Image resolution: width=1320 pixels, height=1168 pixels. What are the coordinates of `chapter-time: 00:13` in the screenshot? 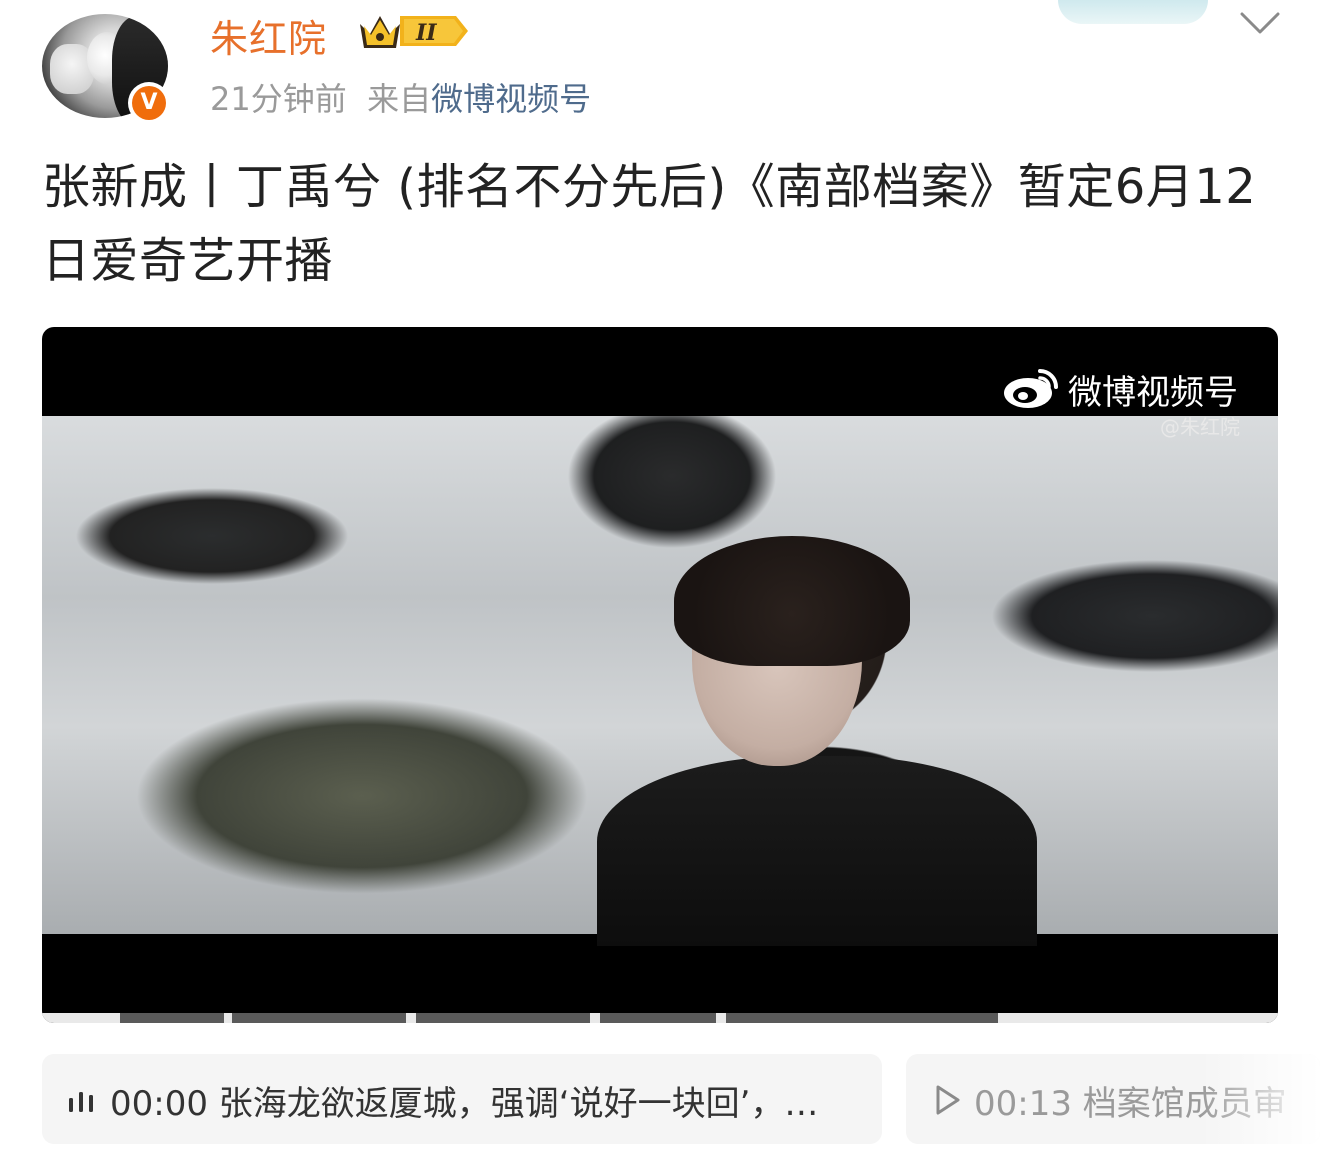 It's located at (1023, 1104).